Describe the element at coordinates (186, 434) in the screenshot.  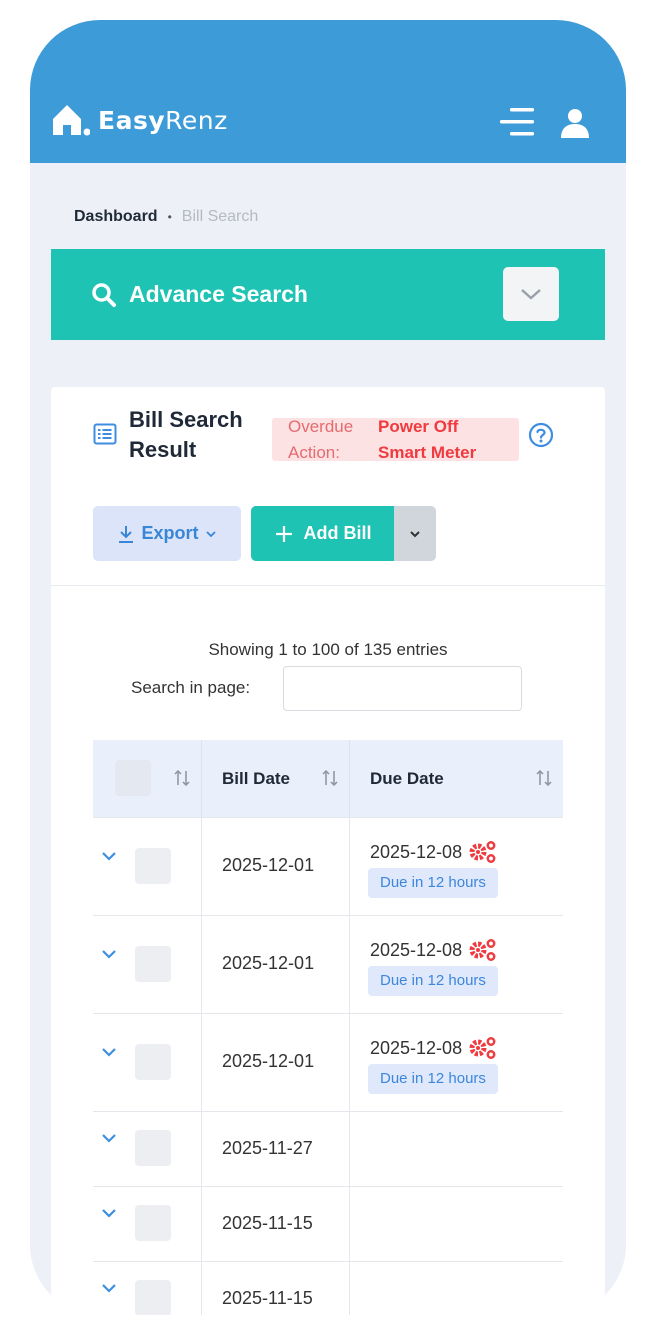
I see `card-title: Bill Search Result` at that location.